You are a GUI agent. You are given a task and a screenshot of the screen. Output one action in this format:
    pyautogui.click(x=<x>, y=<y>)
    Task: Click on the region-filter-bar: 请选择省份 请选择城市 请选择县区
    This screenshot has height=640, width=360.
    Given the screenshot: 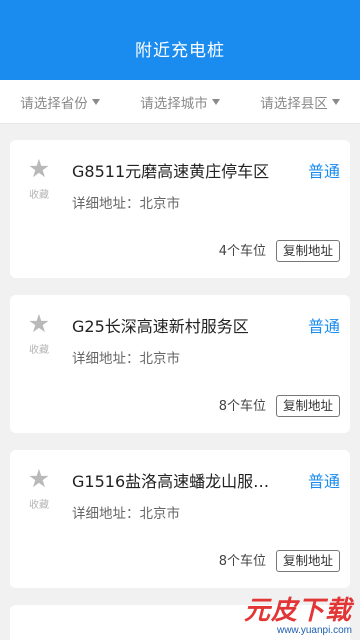 What is the action you would take?
    pyautogui.click(x=180, y=102)
    